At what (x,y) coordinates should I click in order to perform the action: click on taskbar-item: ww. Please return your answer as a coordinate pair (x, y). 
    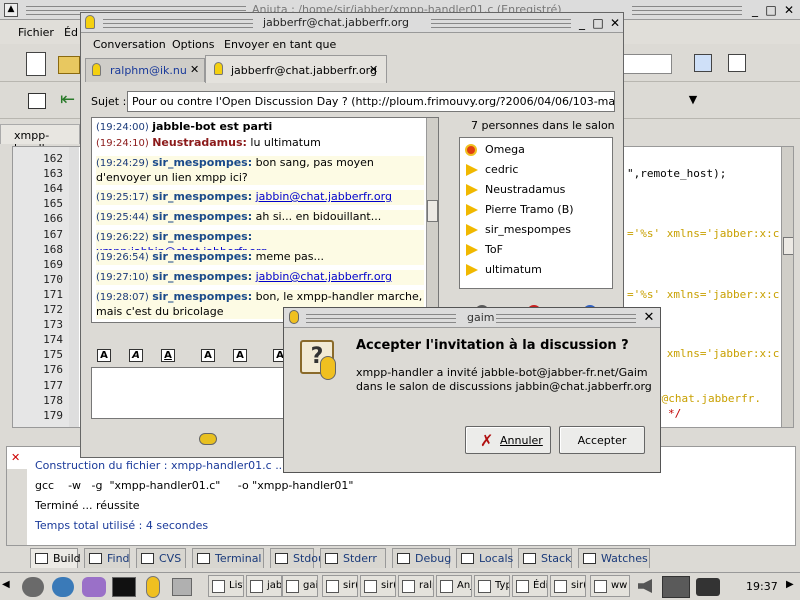
    Looking at the image, I should click on (610, 586).